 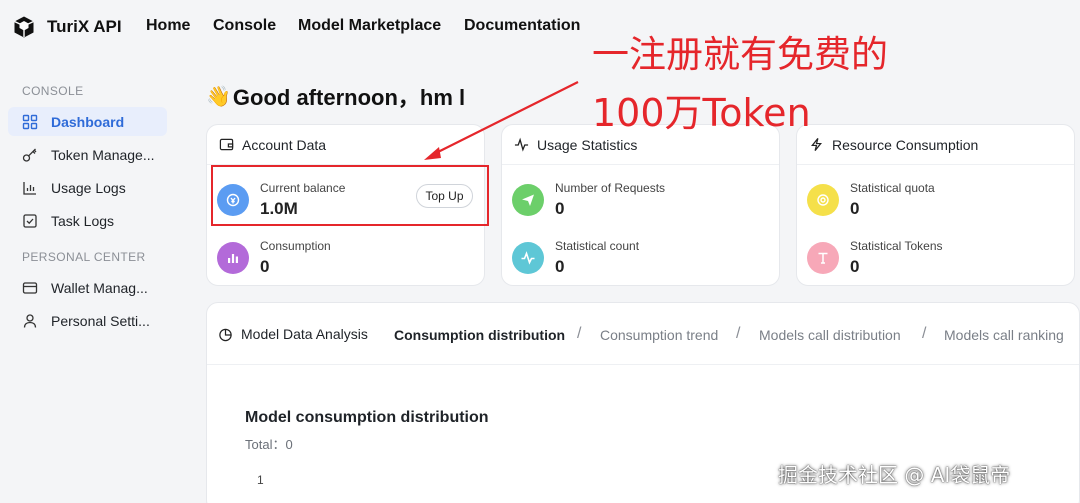 I want to click on sidebar-item-label: Dashboard, so click(x=88, y=121).